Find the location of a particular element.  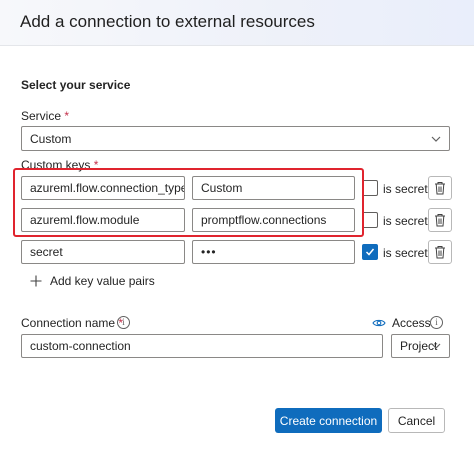

connection-name-label: Connection name * is located at coordinates (72, 323).